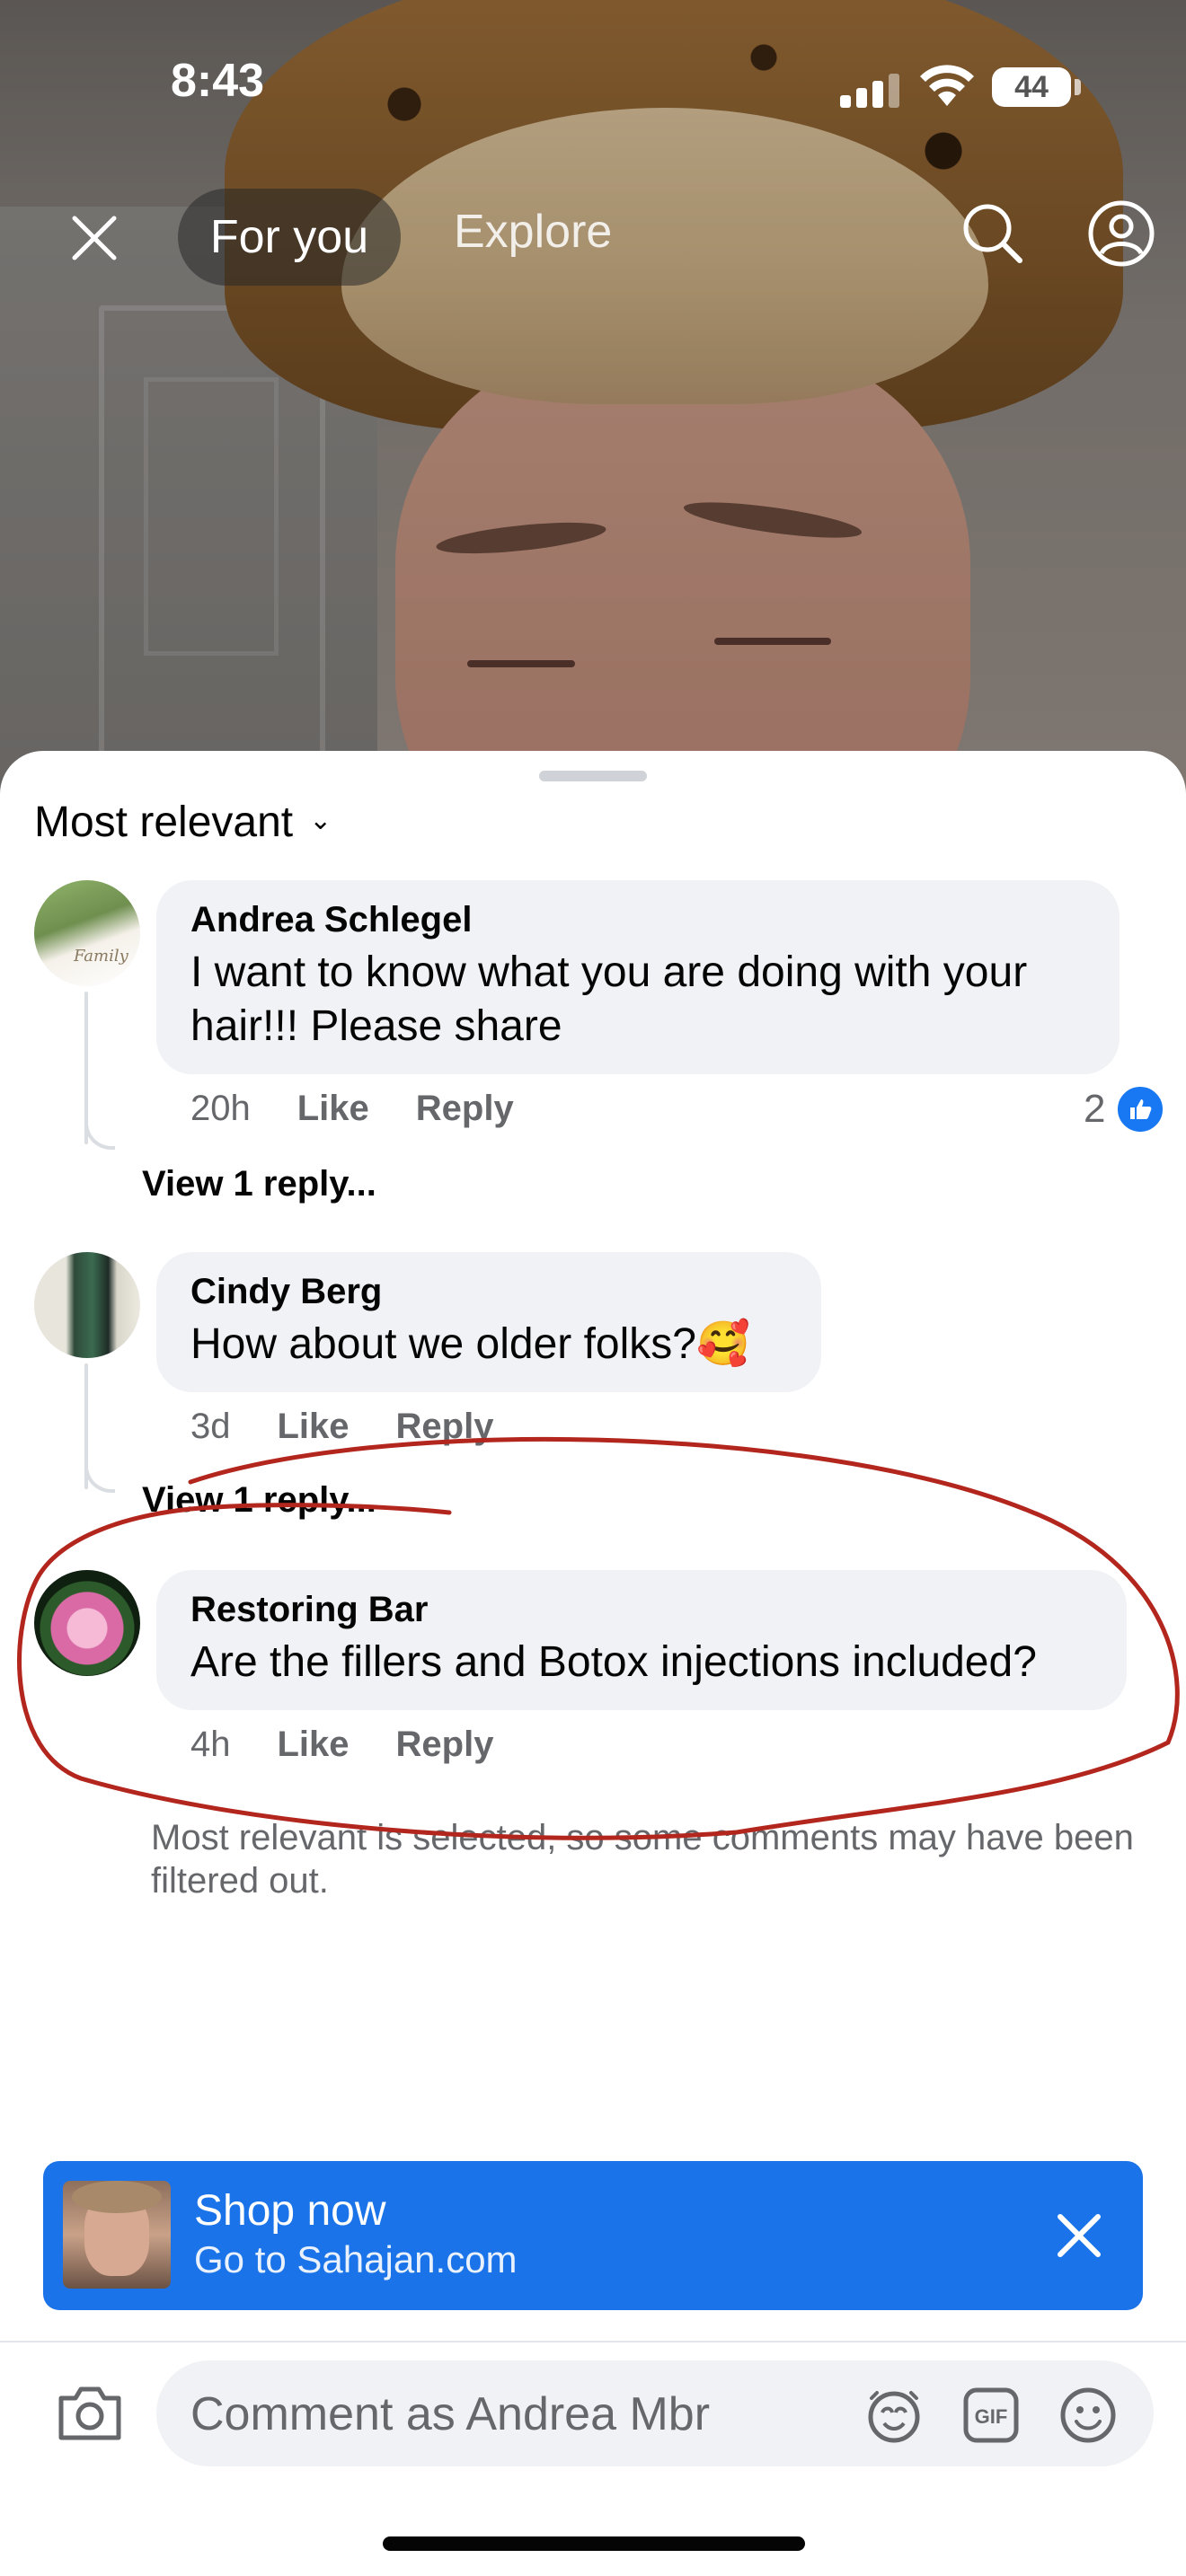 The image size is (1186, 2576). I want to click on comment-timestamp: 3d, so click(210, 1426).